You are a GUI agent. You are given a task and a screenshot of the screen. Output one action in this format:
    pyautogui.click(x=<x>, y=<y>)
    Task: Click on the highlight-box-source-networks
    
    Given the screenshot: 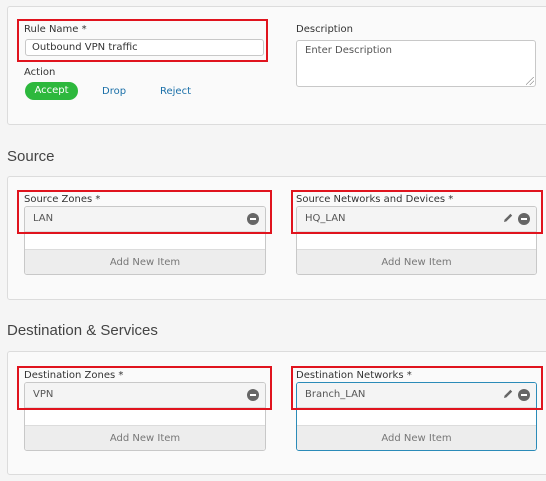 What is the action you would take?
    pyautogui.click(x=417, y=212)
    